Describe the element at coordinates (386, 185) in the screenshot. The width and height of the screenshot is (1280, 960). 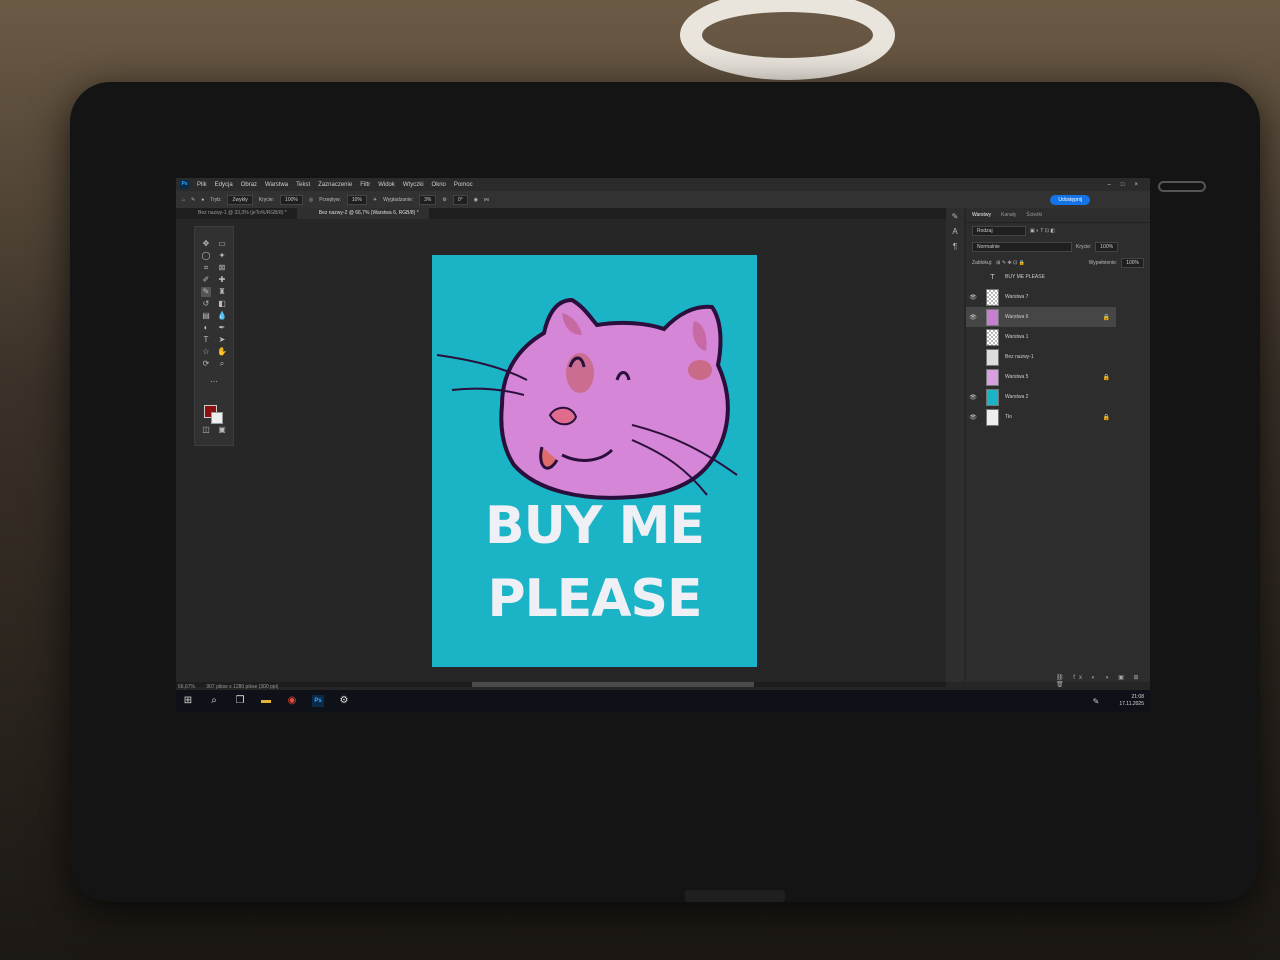
I see `menu-item-view: Widok` at that location.